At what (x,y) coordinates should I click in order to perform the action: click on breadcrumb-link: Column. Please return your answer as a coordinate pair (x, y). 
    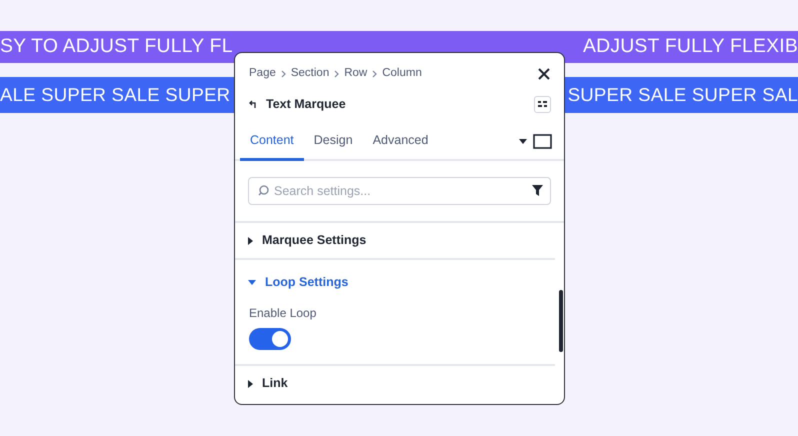
    Looking at the image, I should click on (402, 73).